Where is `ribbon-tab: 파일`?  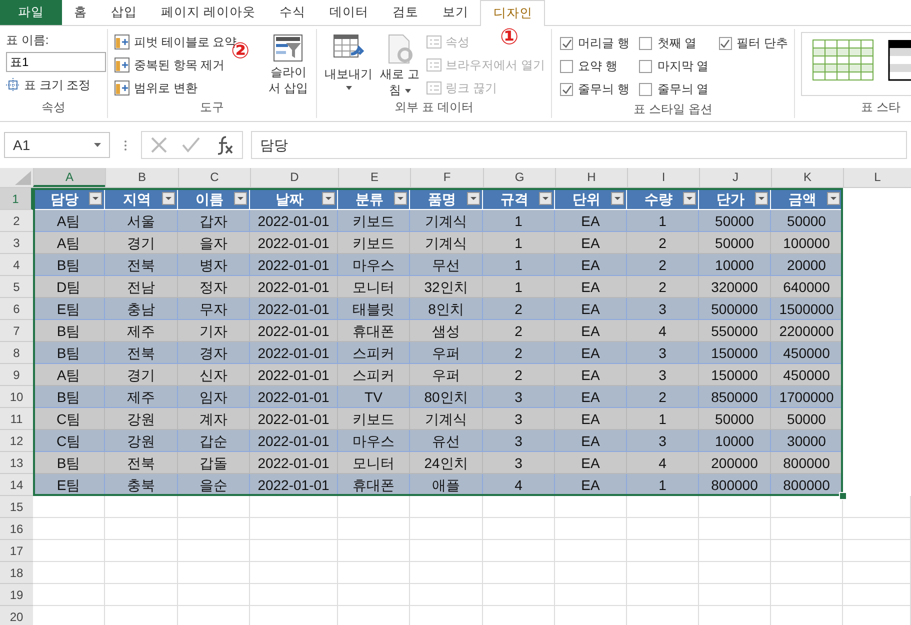
ribbon-tab: 파일 is located at coordinates (31, 12).